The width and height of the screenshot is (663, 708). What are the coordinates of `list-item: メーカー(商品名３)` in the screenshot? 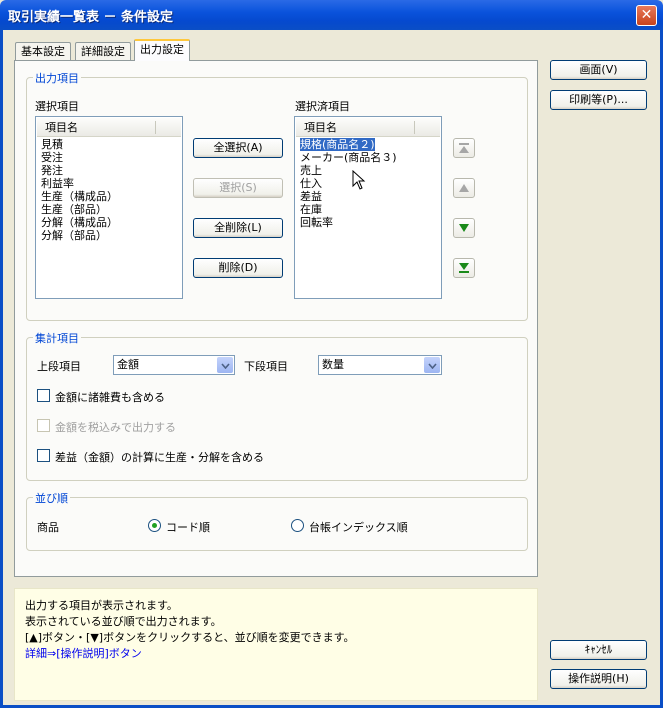 It's located at (370, 157).